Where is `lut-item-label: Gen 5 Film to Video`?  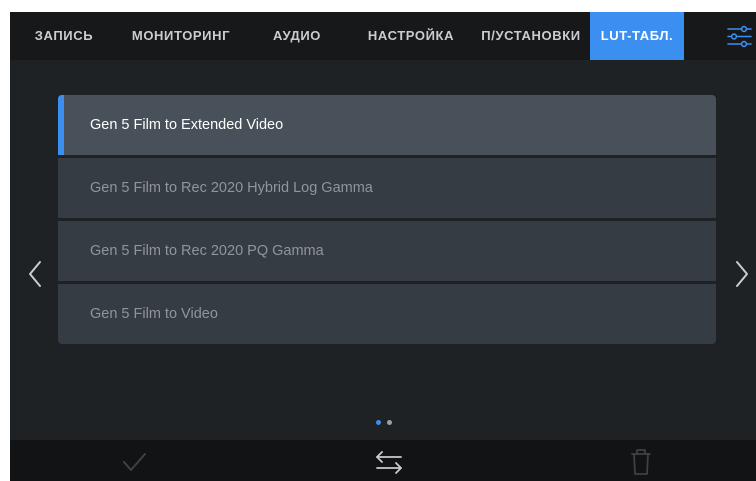
lut-item-label: Gen 5 Film to Video is located at coordinates (154, 314).